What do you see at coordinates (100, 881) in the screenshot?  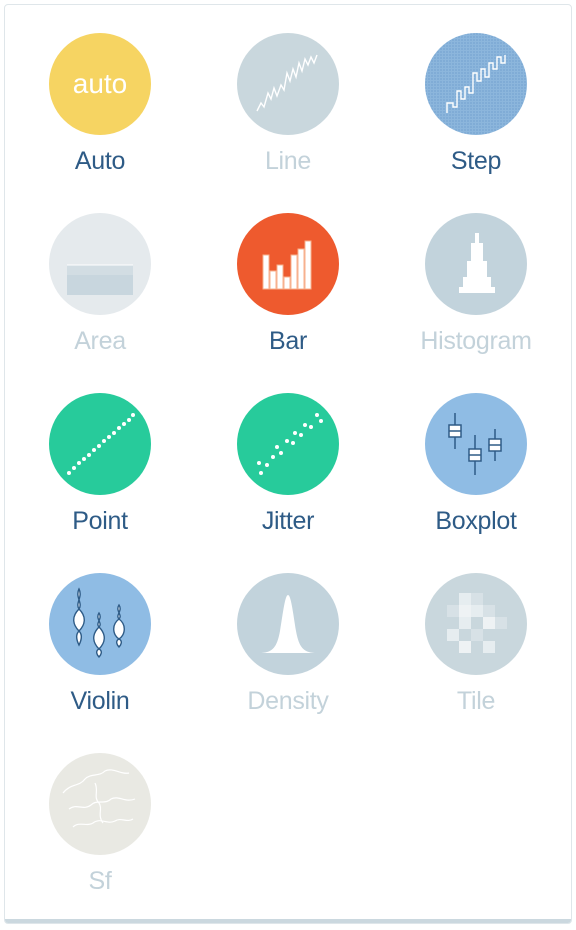 I see `geom-label-sf: Sf` at bounding box center [100, 881].